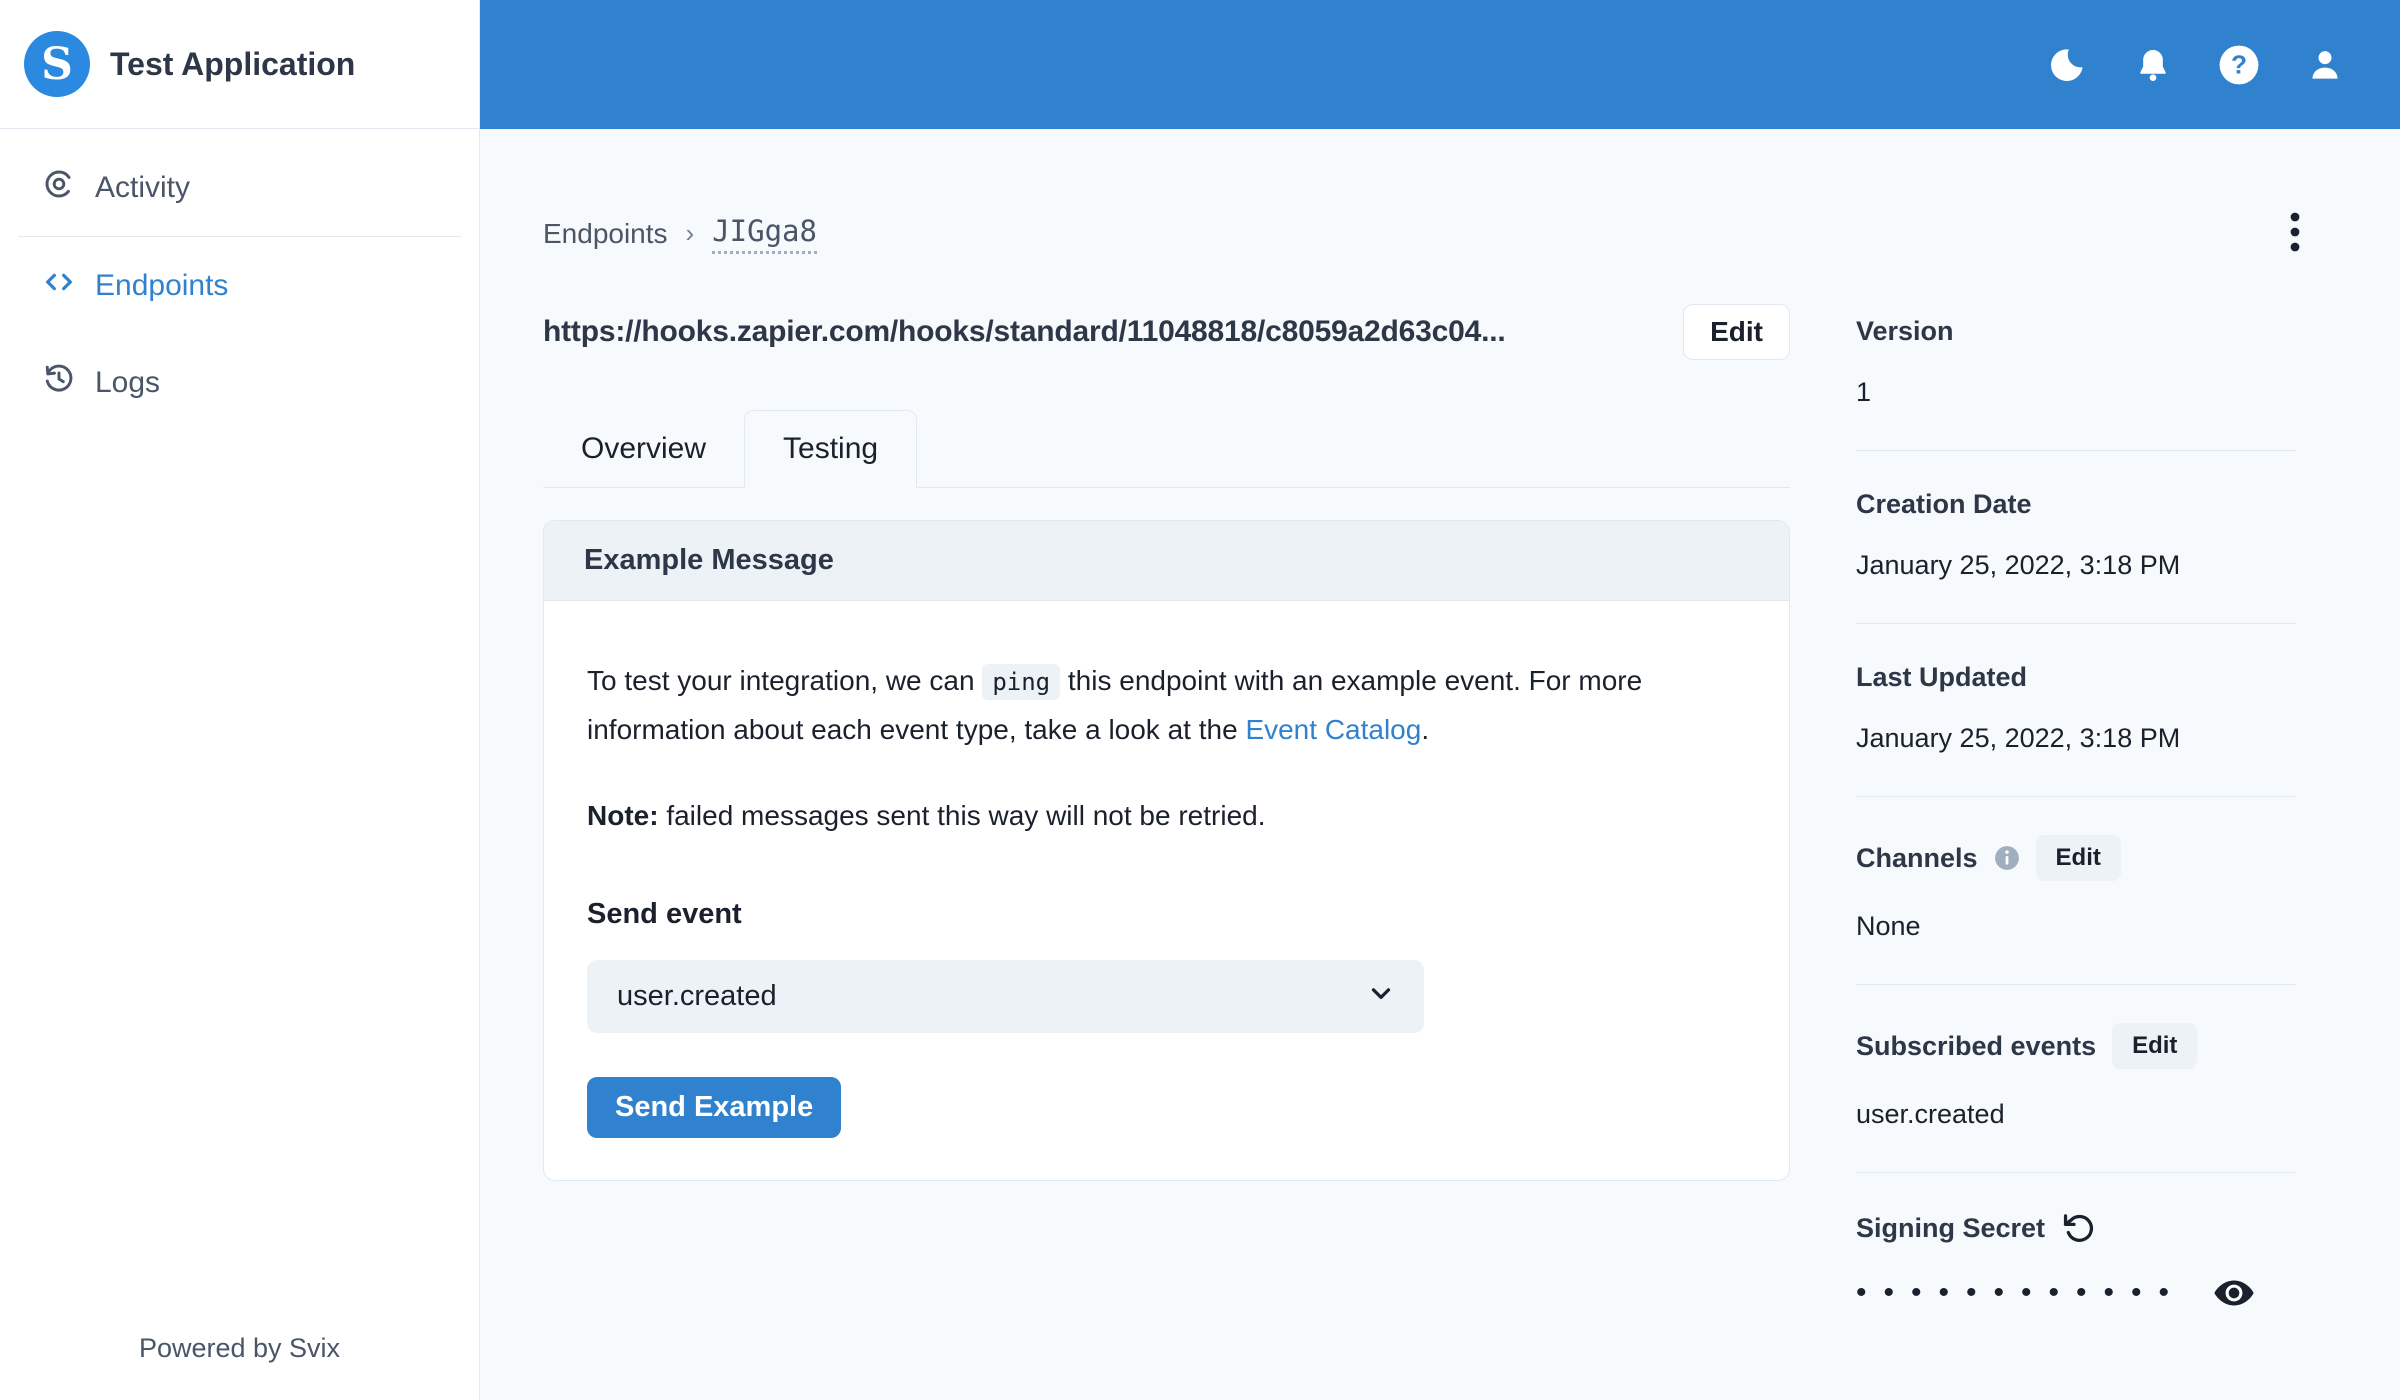  I want to click on tab-overview: Overview, so click(643, 448).